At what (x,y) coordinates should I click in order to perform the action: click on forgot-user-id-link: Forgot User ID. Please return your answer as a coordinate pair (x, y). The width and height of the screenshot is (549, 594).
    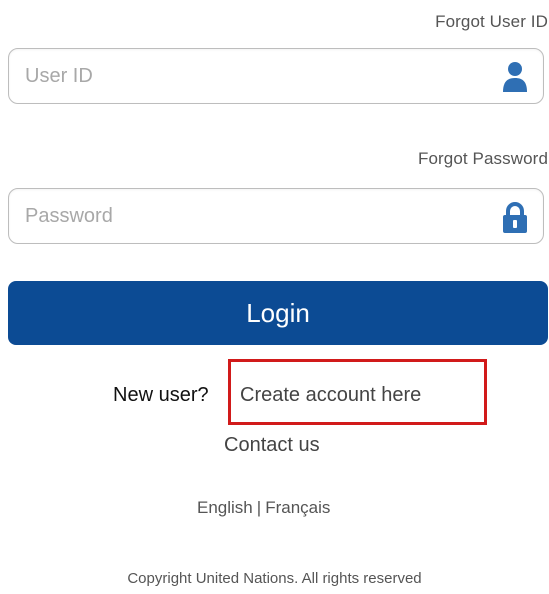
    Looking at the image, I should click on (491, 22).